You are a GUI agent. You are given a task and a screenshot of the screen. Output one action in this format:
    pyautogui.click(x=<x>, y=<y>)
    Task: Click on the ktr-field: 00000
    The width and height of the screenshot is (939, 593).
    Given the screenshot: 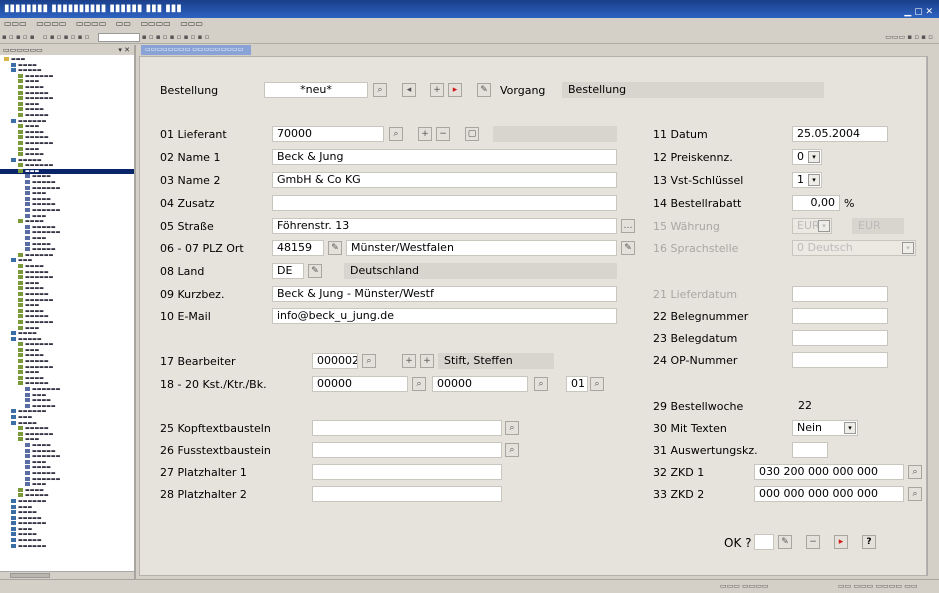 What is the action you would take?
    pyautogui.click(x=480, y=384)
    